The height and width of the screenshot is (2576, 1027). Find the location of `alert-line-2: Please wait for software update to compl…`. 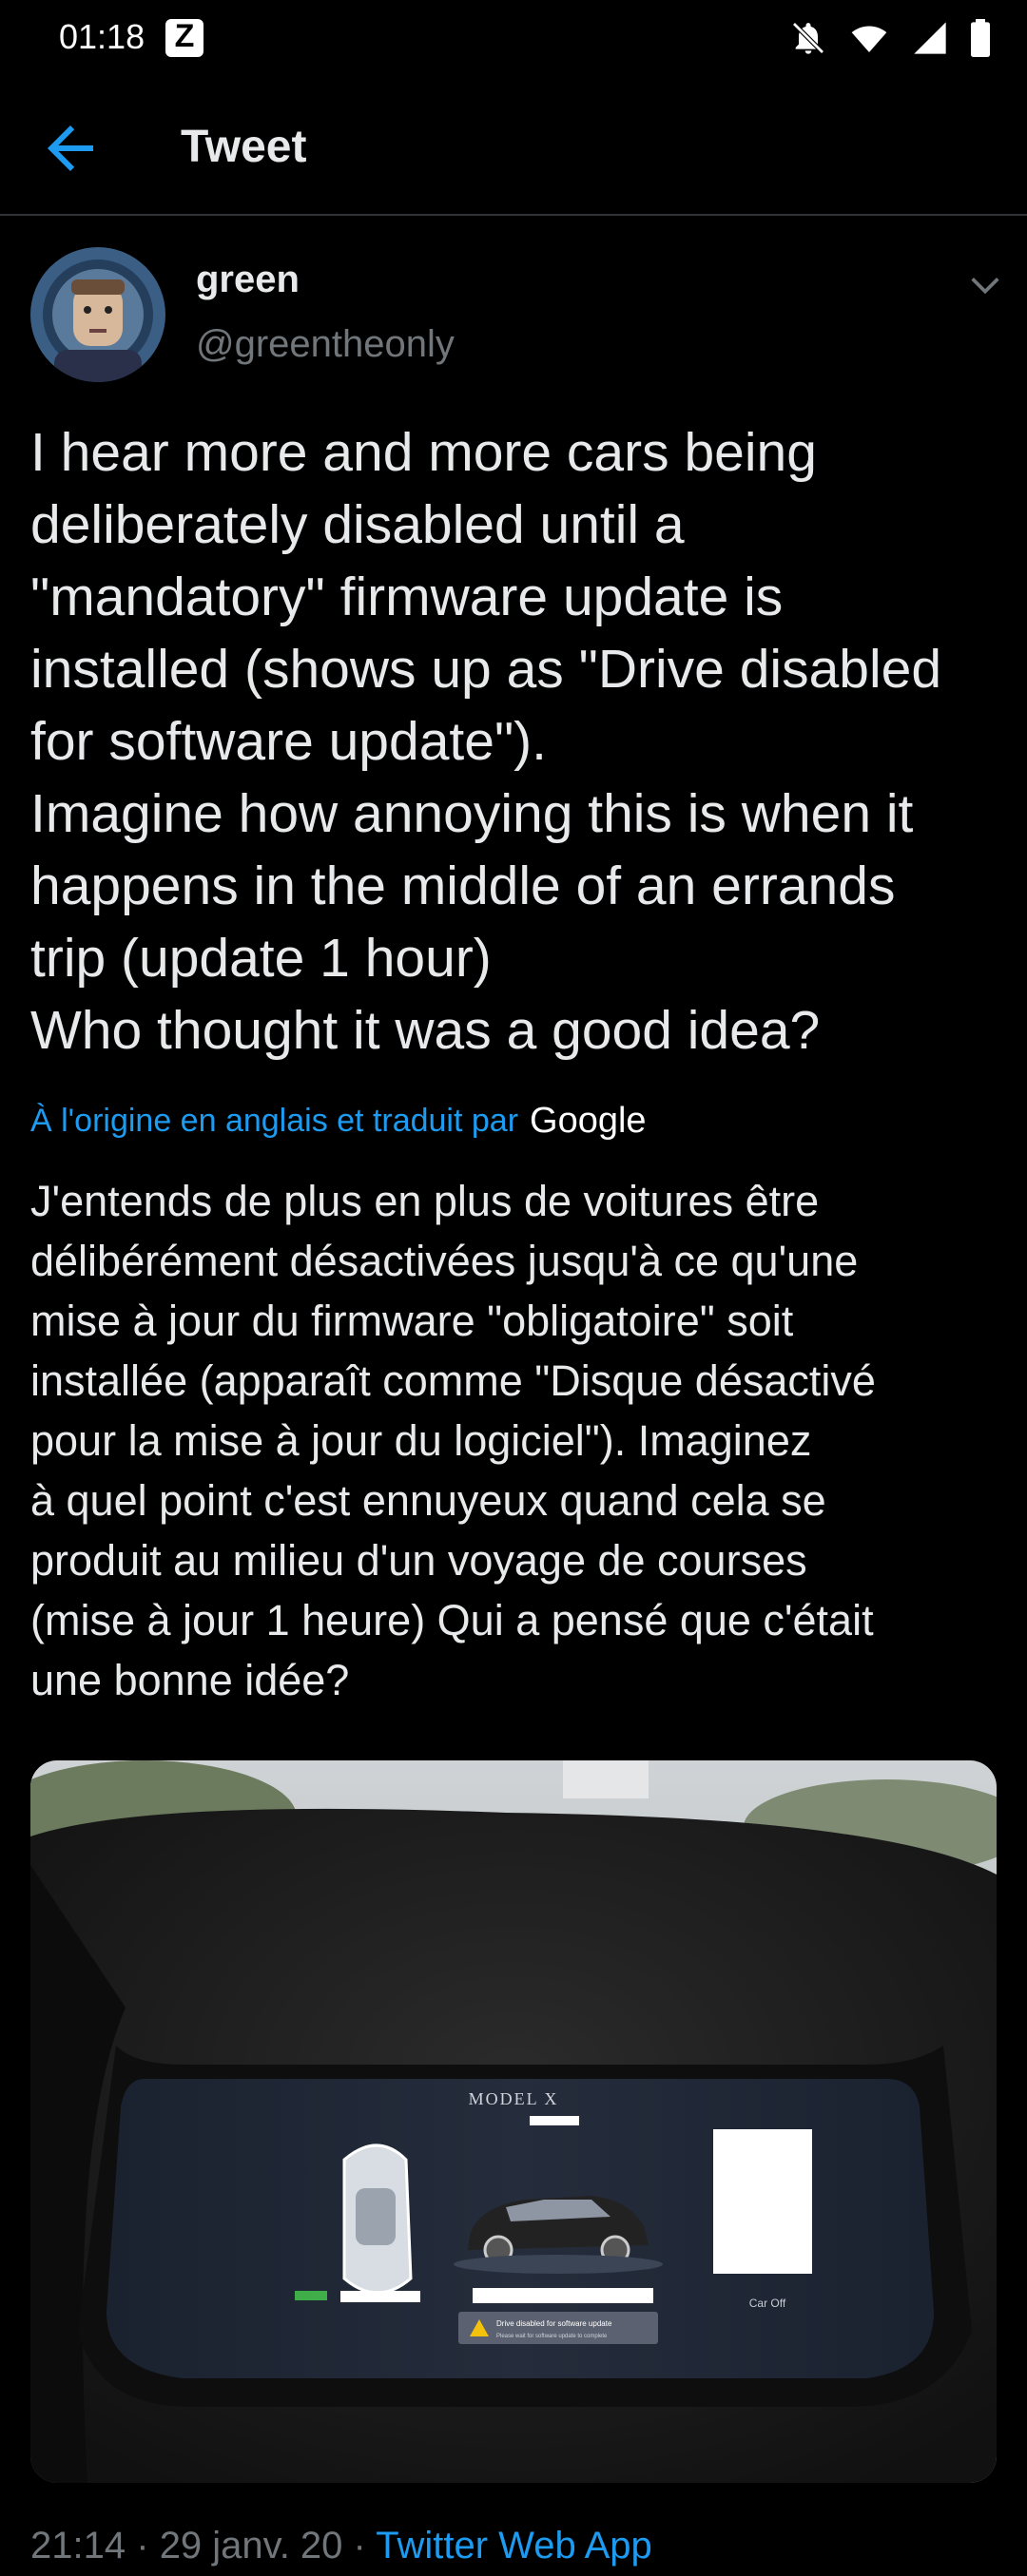

alert-line-2: Please wait for software update to compl… is located at coordinates (552, 2336).